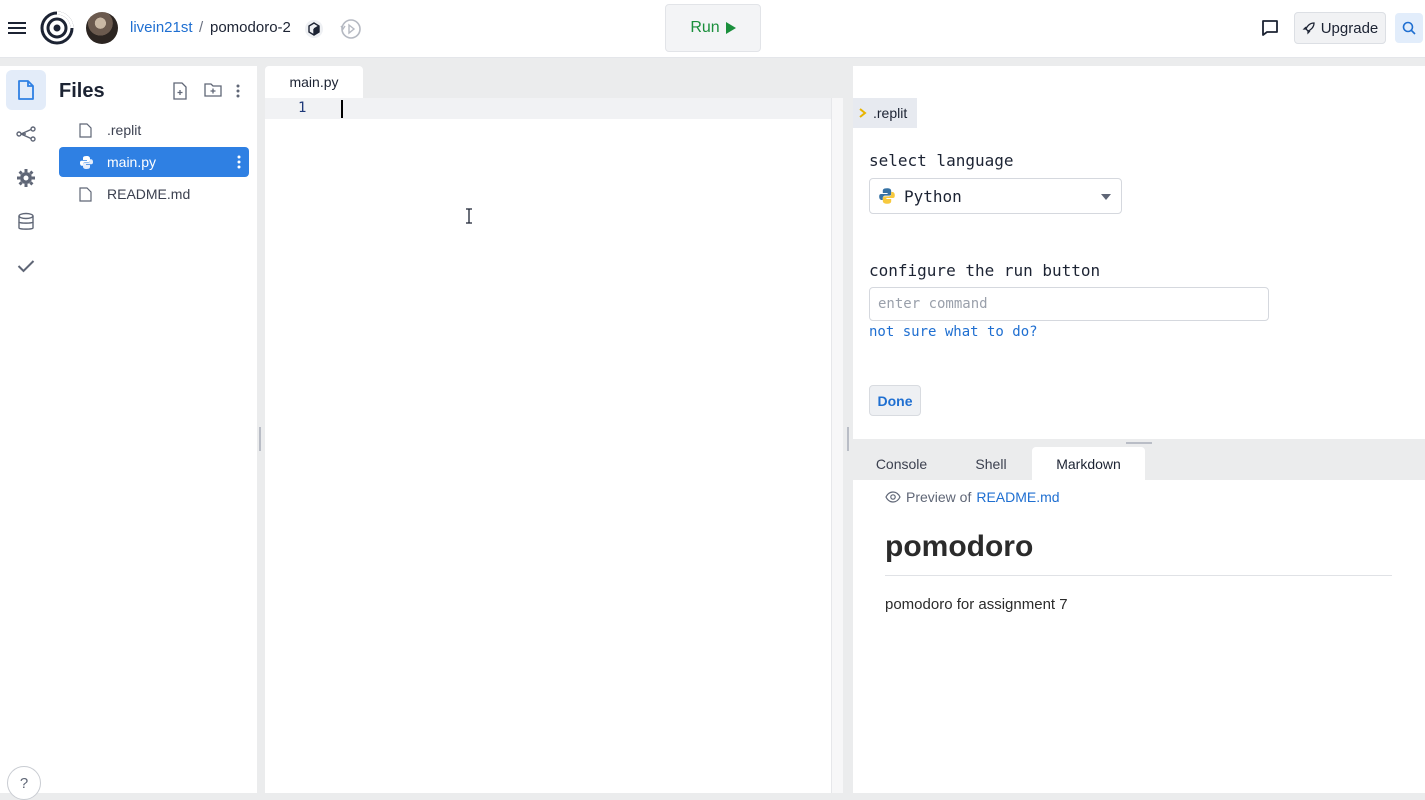  What do you see at coordinates (132, 162) in the screenshot?
I see `file-name: main.py` at bounding box center [132, 162].